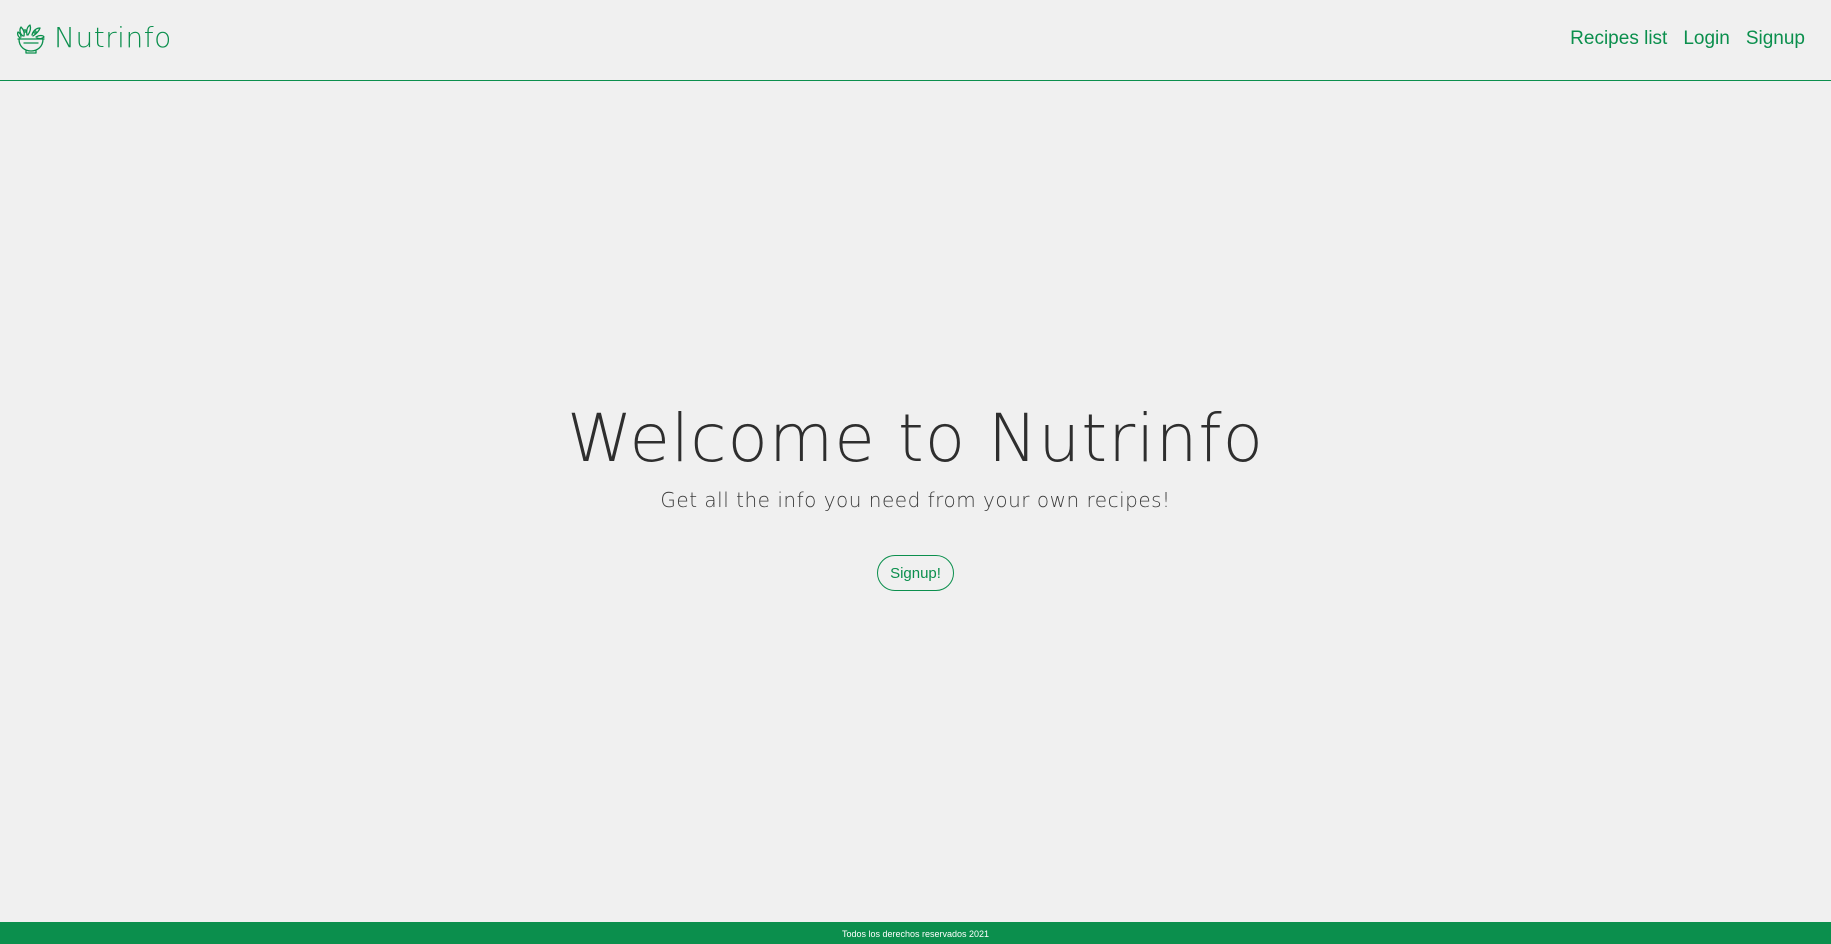 The width and height of the screenshot is (1831, 944). I want to click on brand-link: Nutrinfo, so click(94, 38).